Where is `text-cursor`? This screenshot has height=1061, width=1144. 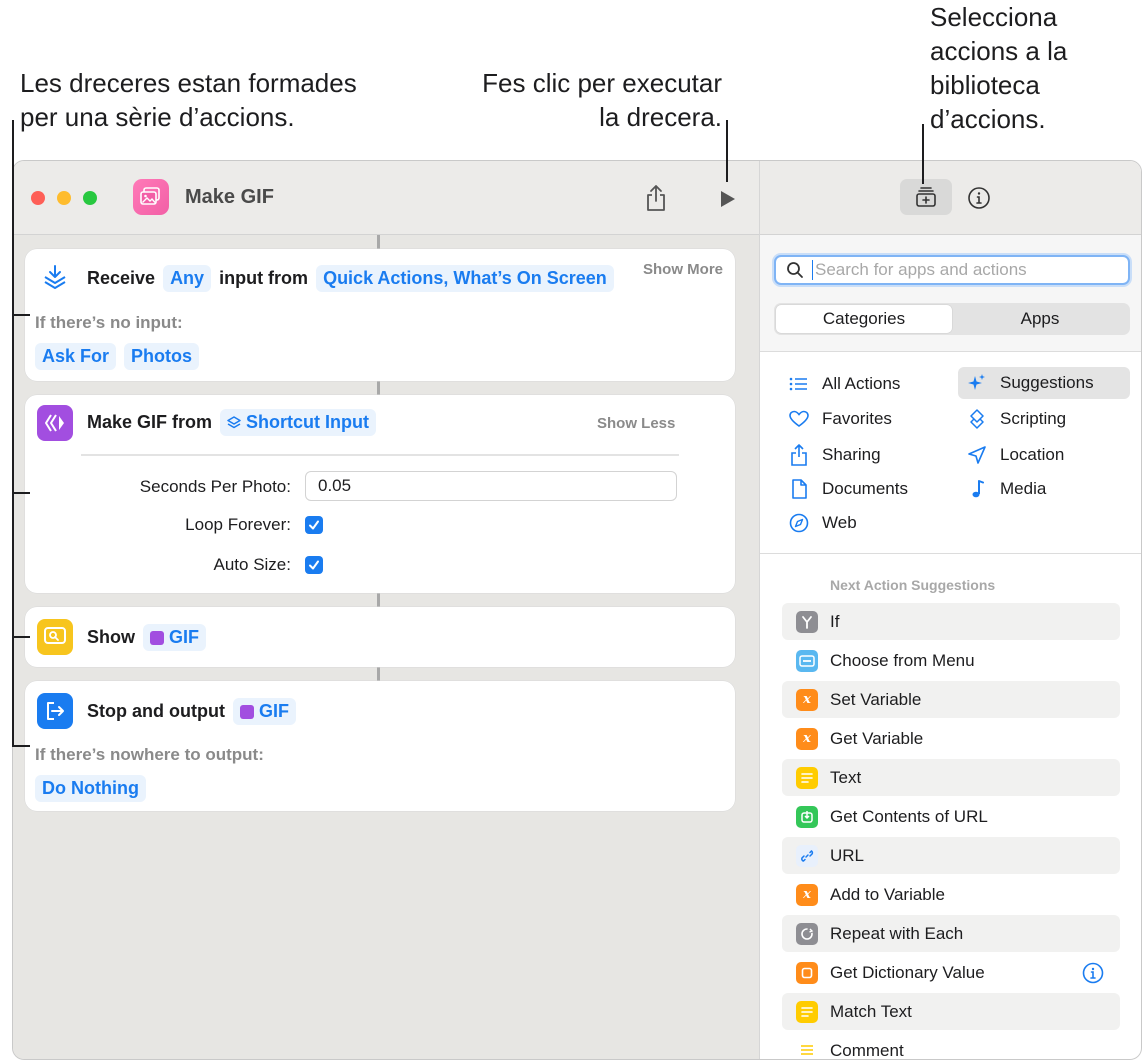 text-cursor is located at coordinates (812, 270).